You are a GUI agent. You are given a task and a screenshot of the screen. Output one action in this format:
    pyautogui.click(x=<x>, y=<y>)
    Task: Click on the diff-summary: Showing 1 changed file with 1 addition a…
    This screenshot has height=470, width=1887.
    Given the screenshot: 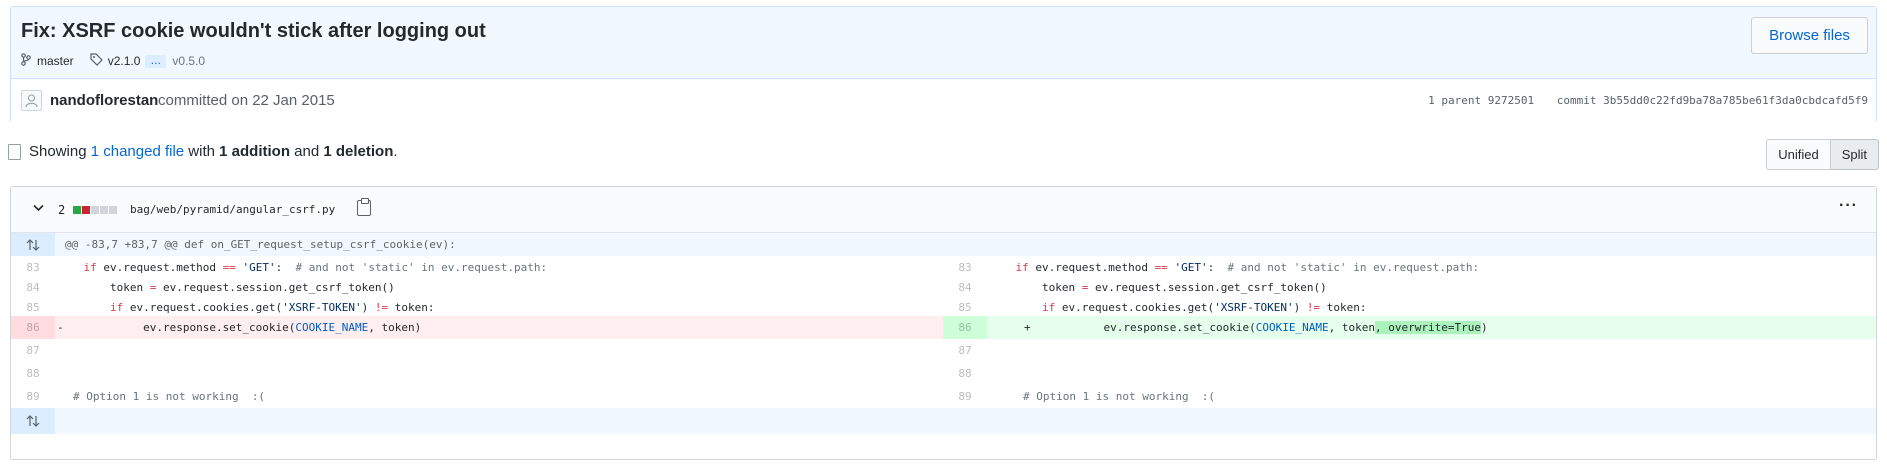 What is the action you would take?
    pyautogui.click(x=203, y=151)
    